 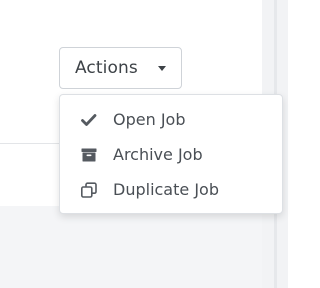 What do you see at coordinates (89, 190) in the screenshot?
I see `duplicate-icon` at bounding box center [89, 190].